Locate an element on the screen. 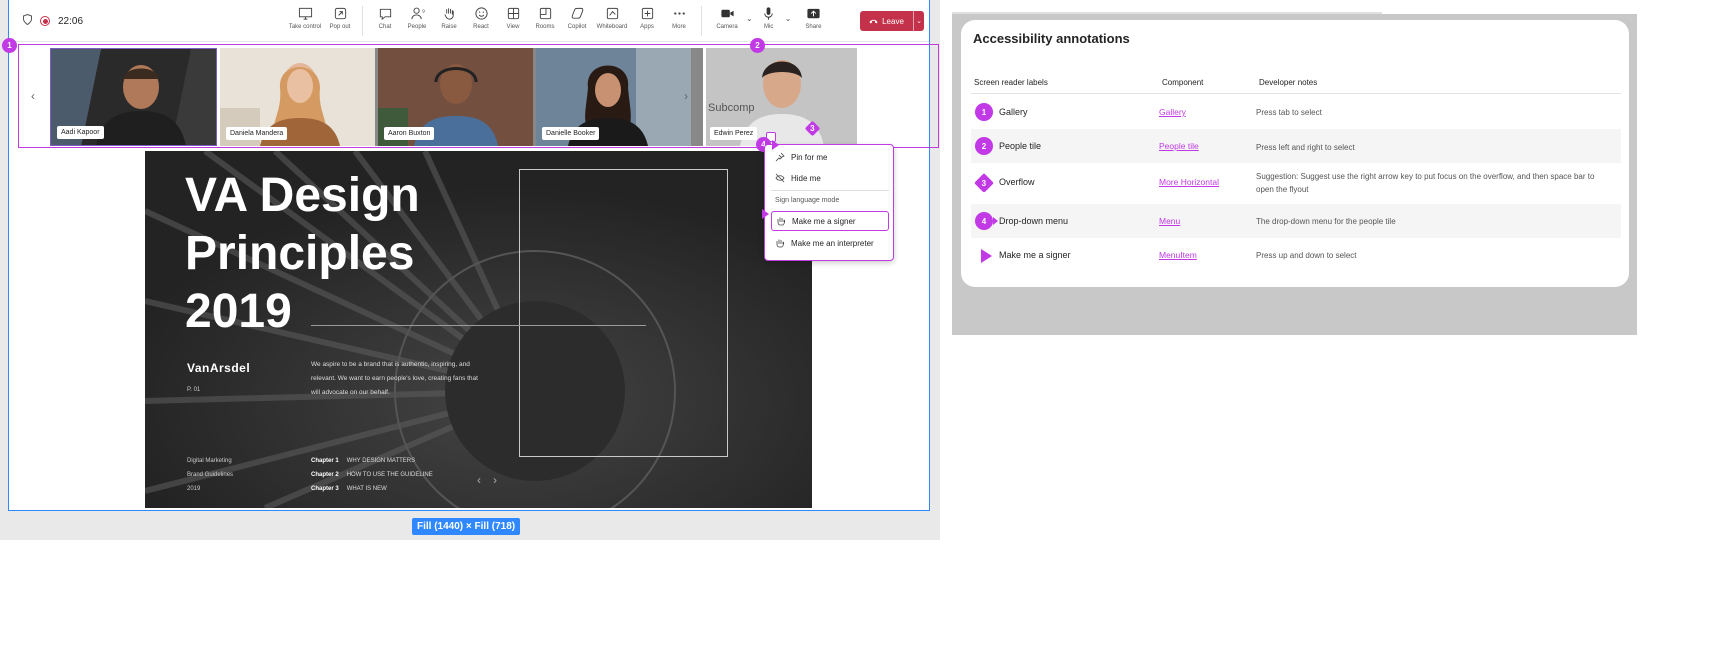 This screenshot has height=645, width=1711. pin-icon is located at coordinates (780, 157).